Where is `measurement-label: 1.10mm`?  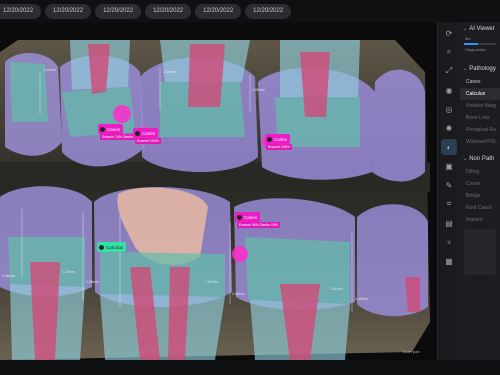
measurement-label: 1.10mm is located at coordinates (68, 272).